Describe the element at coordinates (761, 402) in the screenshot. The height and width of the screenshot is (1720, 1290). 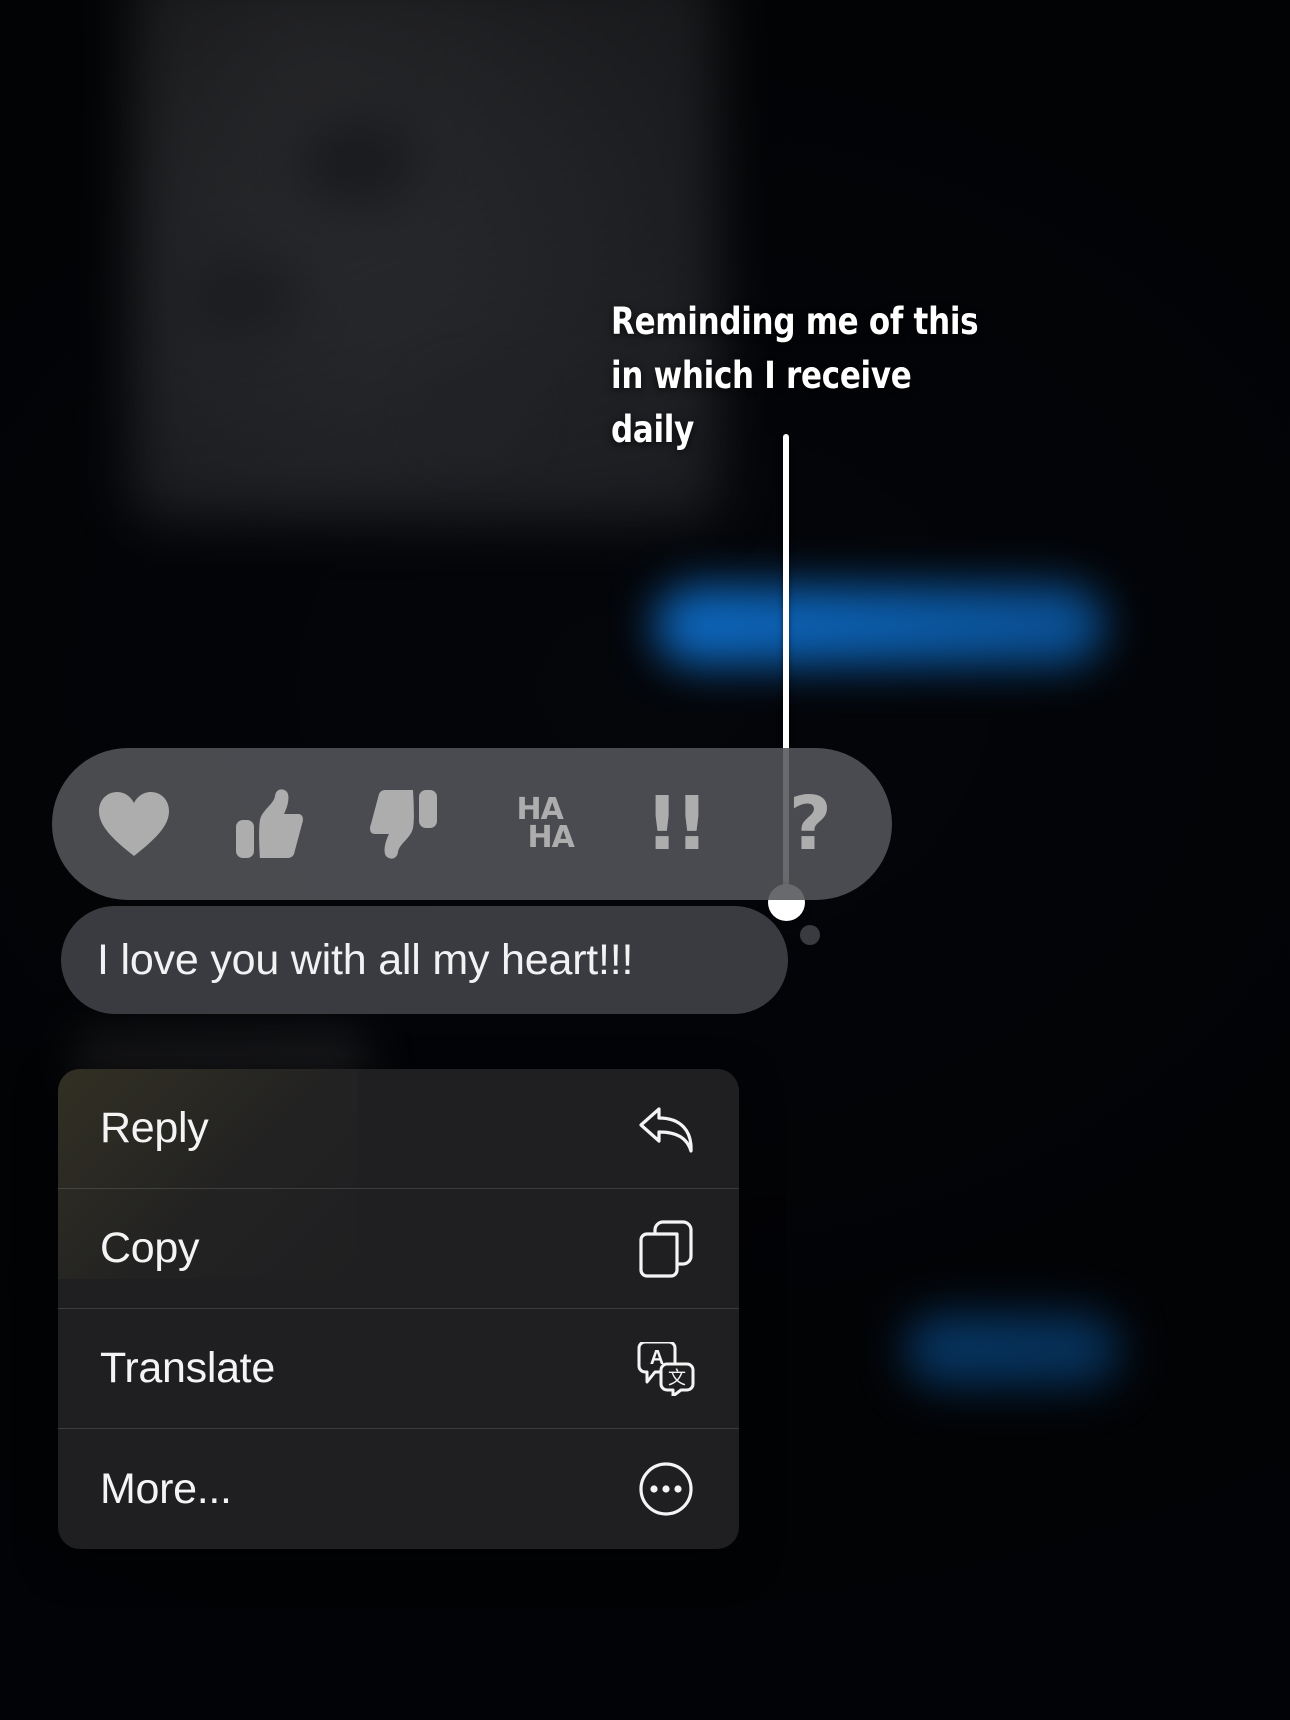
I see `annotation-line-2: in which I receive daily` at that location.